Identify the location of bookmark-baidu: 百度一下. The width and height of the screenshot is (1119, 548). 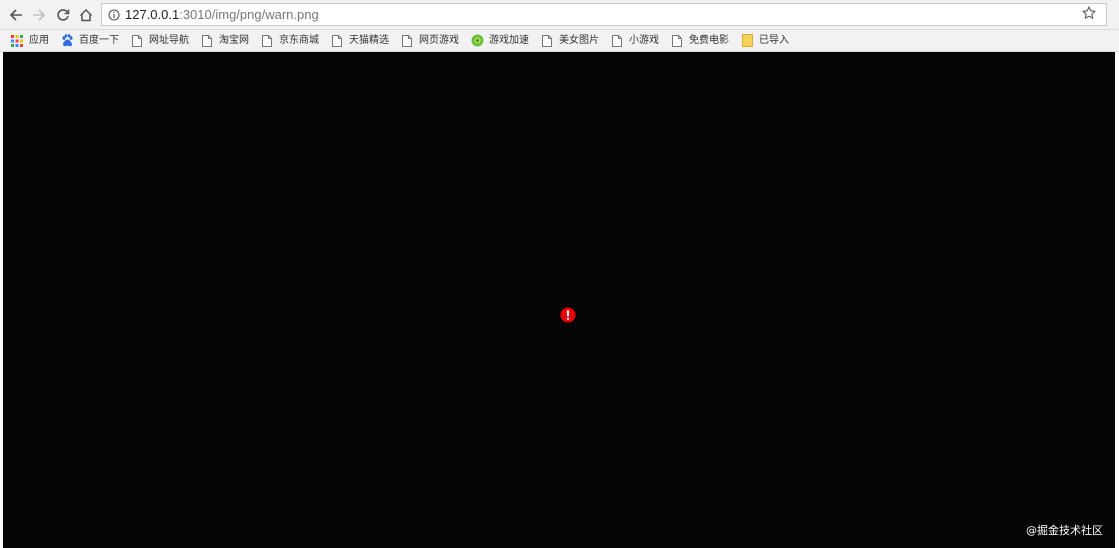
(90, 41).